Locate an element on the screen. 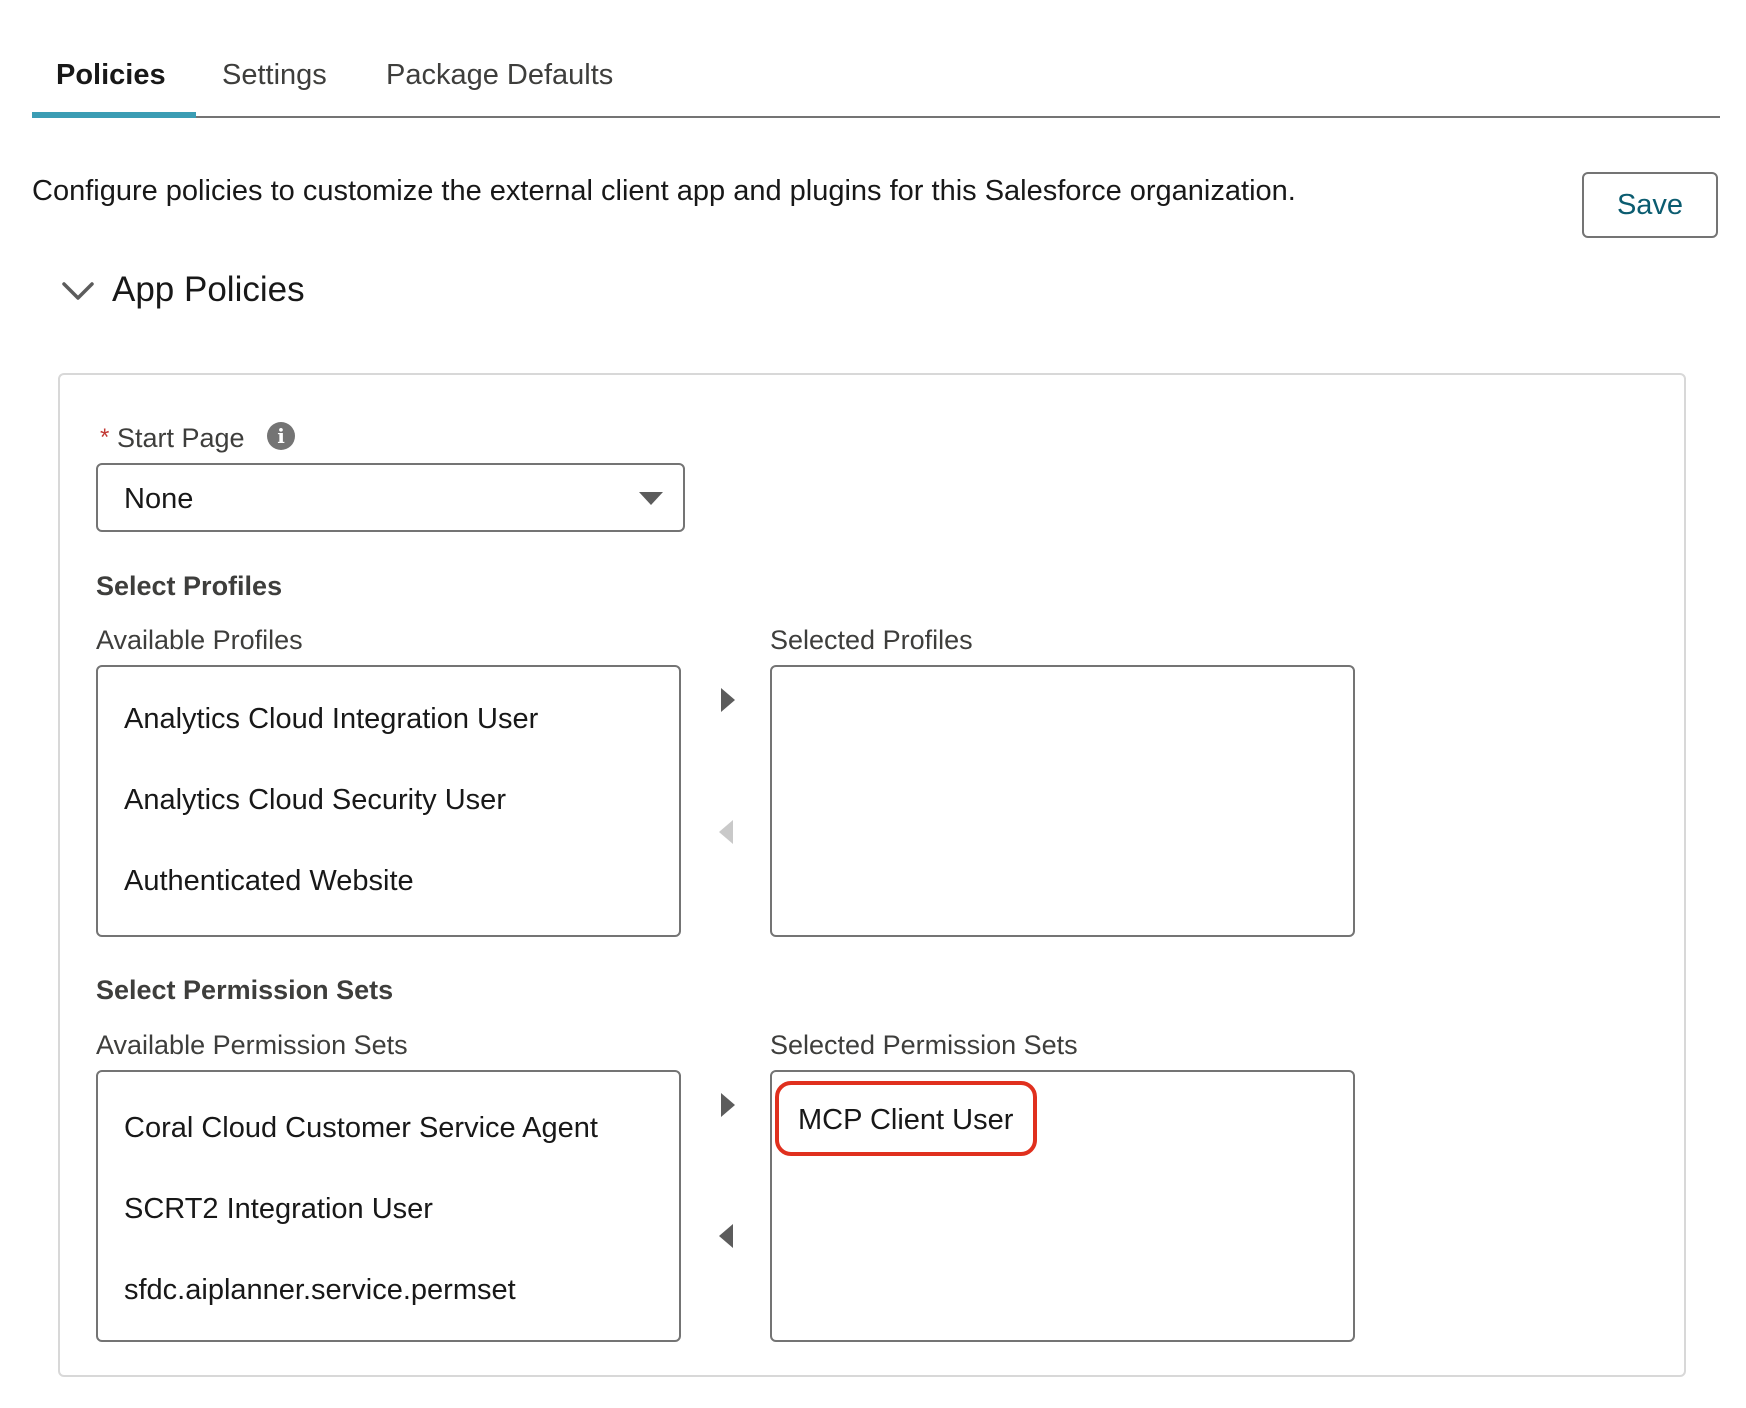 The image size is (1746, 1408). select-permission-sets-title: Select Permission Sets is located at coordinates (245, 990).